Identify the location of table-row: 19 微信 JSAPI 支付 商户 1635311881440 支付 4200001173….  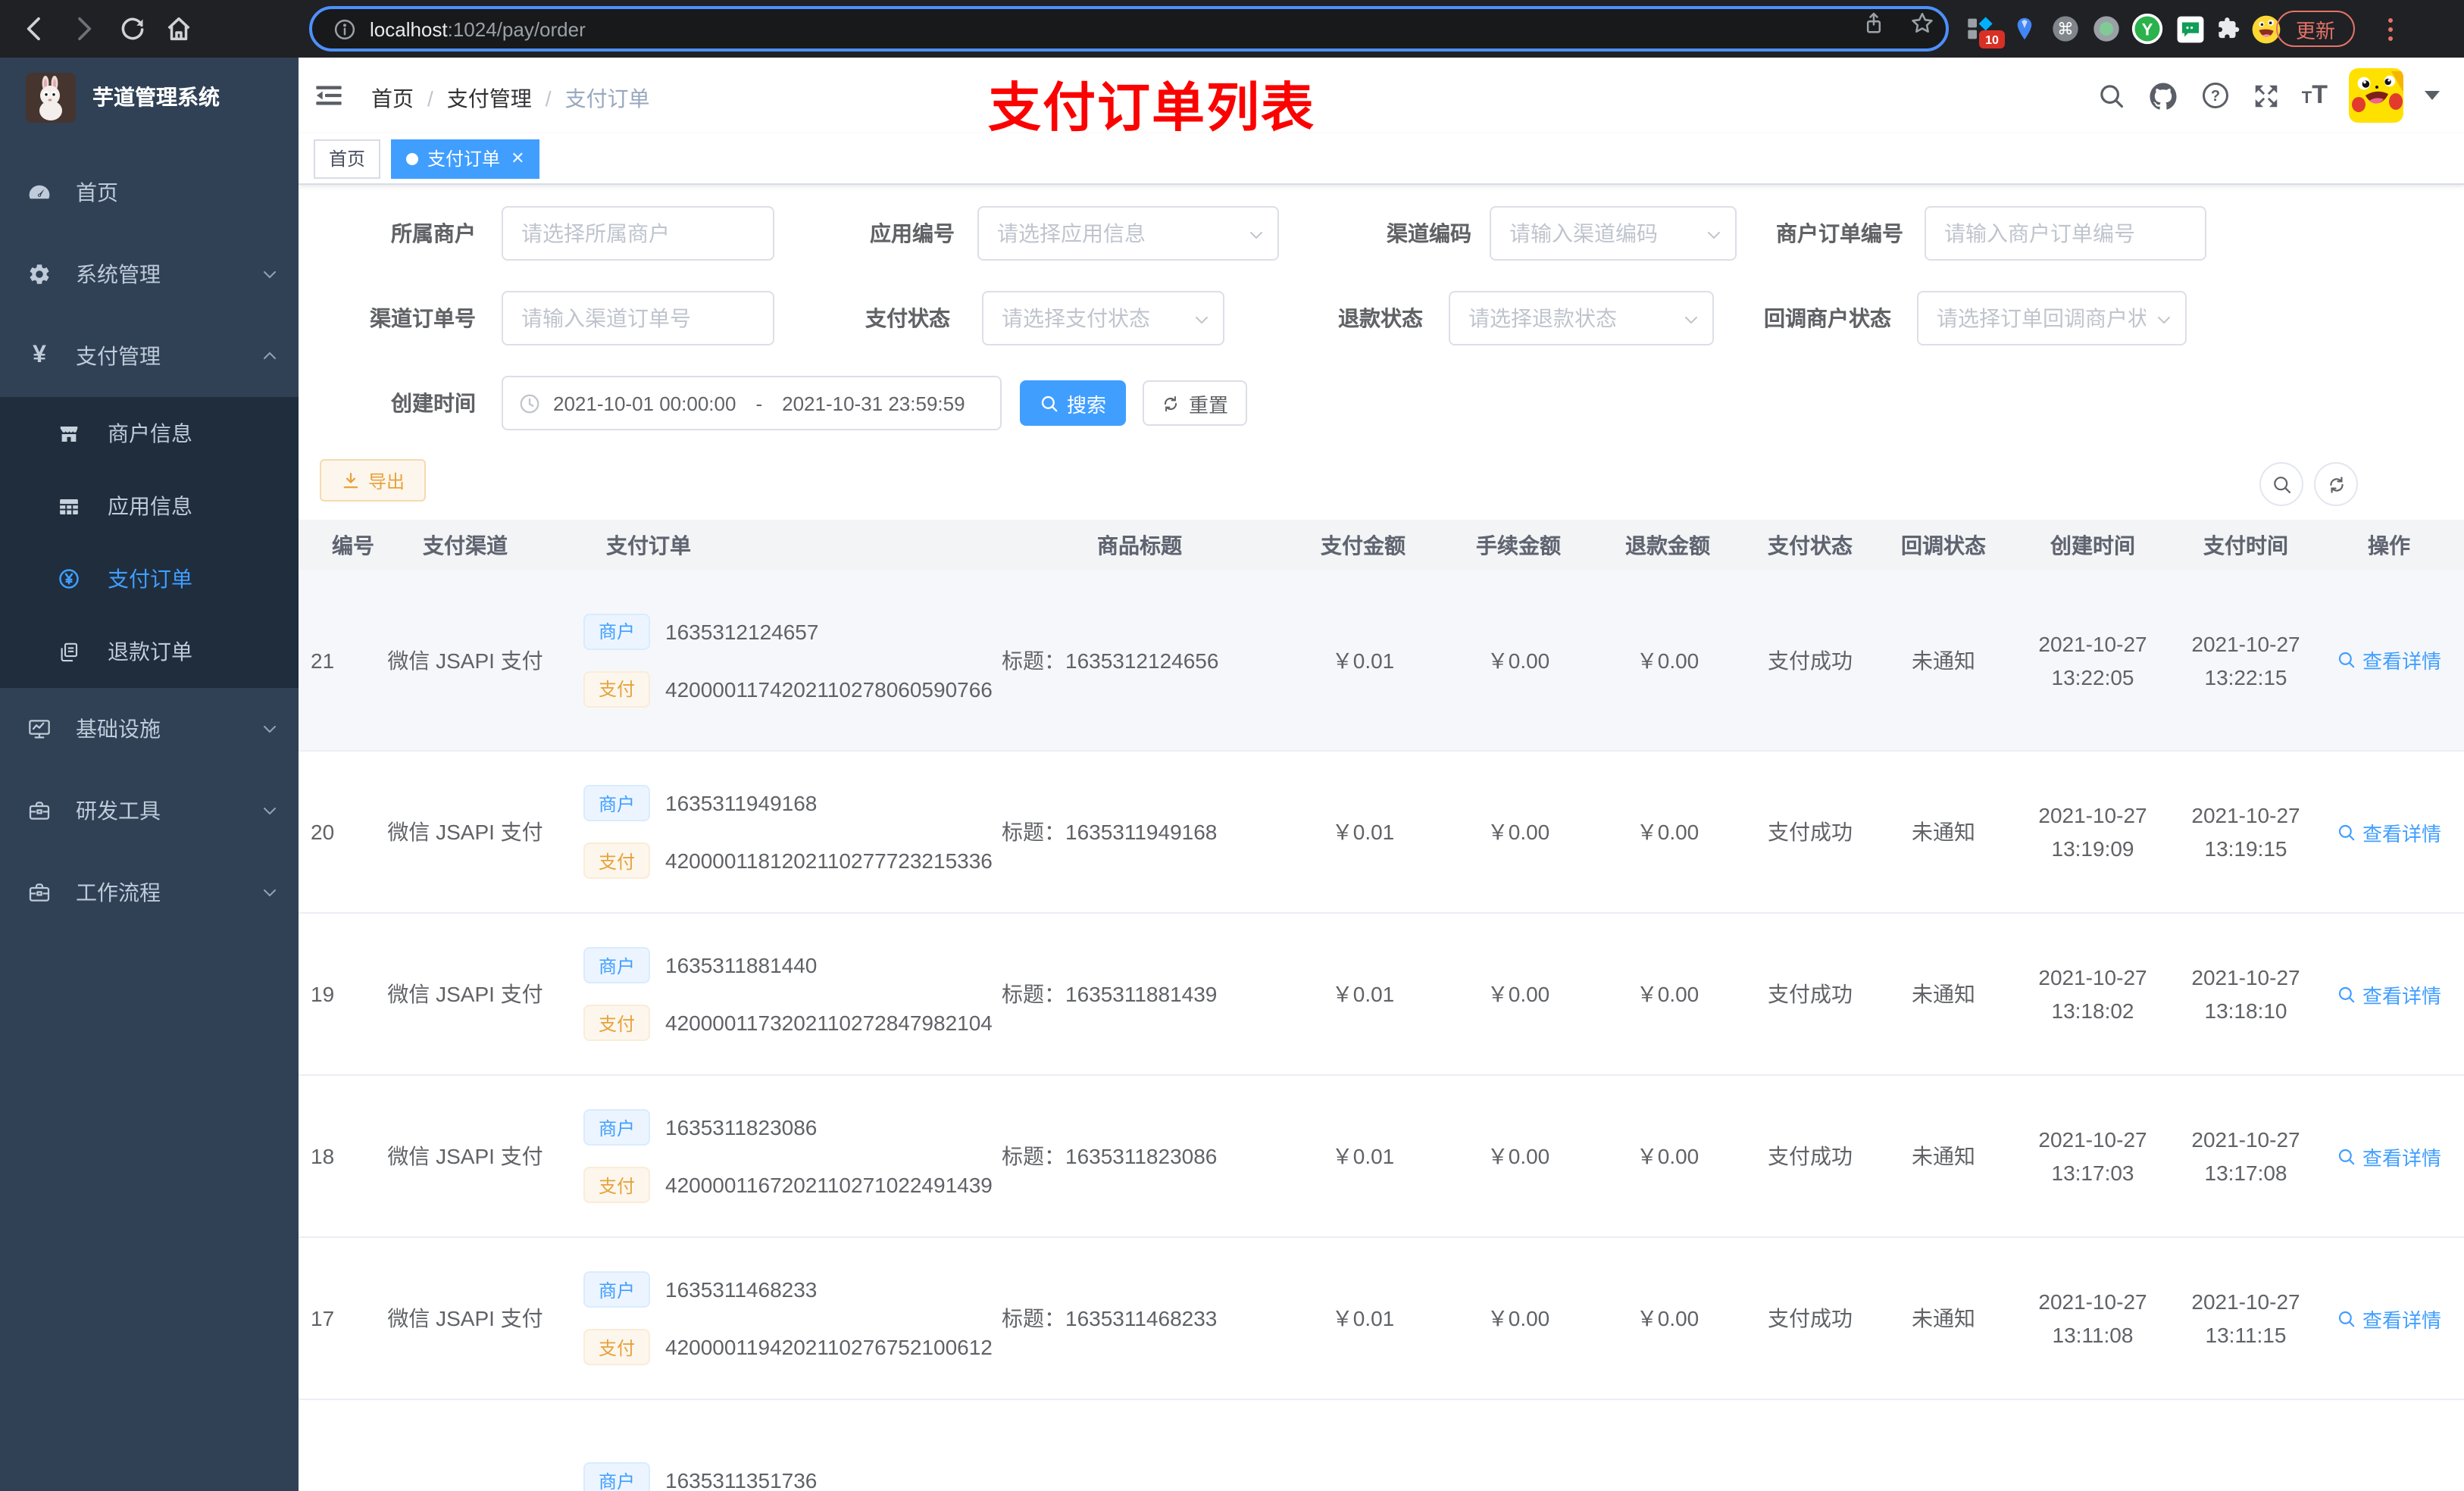
(1381, 995).